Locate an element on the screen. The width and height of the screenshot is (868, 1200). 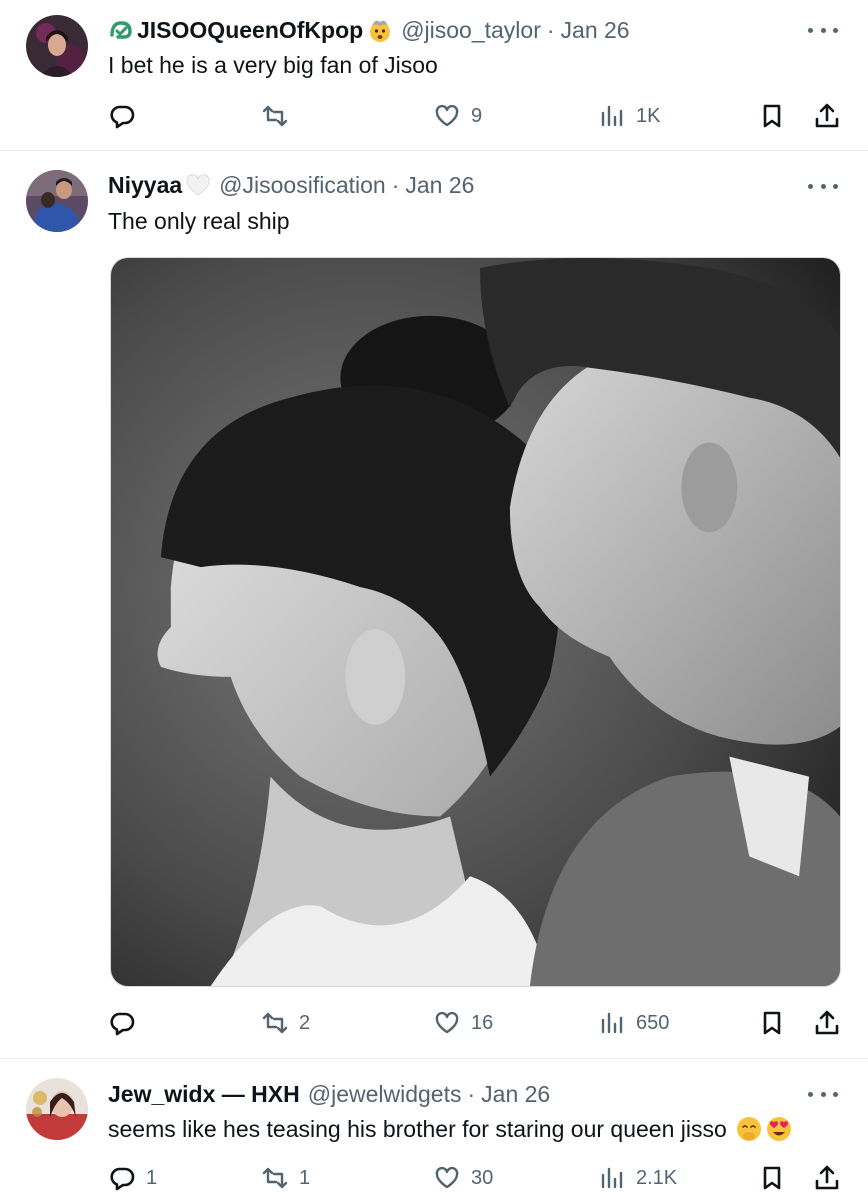
retweet-button: 2 is located at coordinates (285, 1023).